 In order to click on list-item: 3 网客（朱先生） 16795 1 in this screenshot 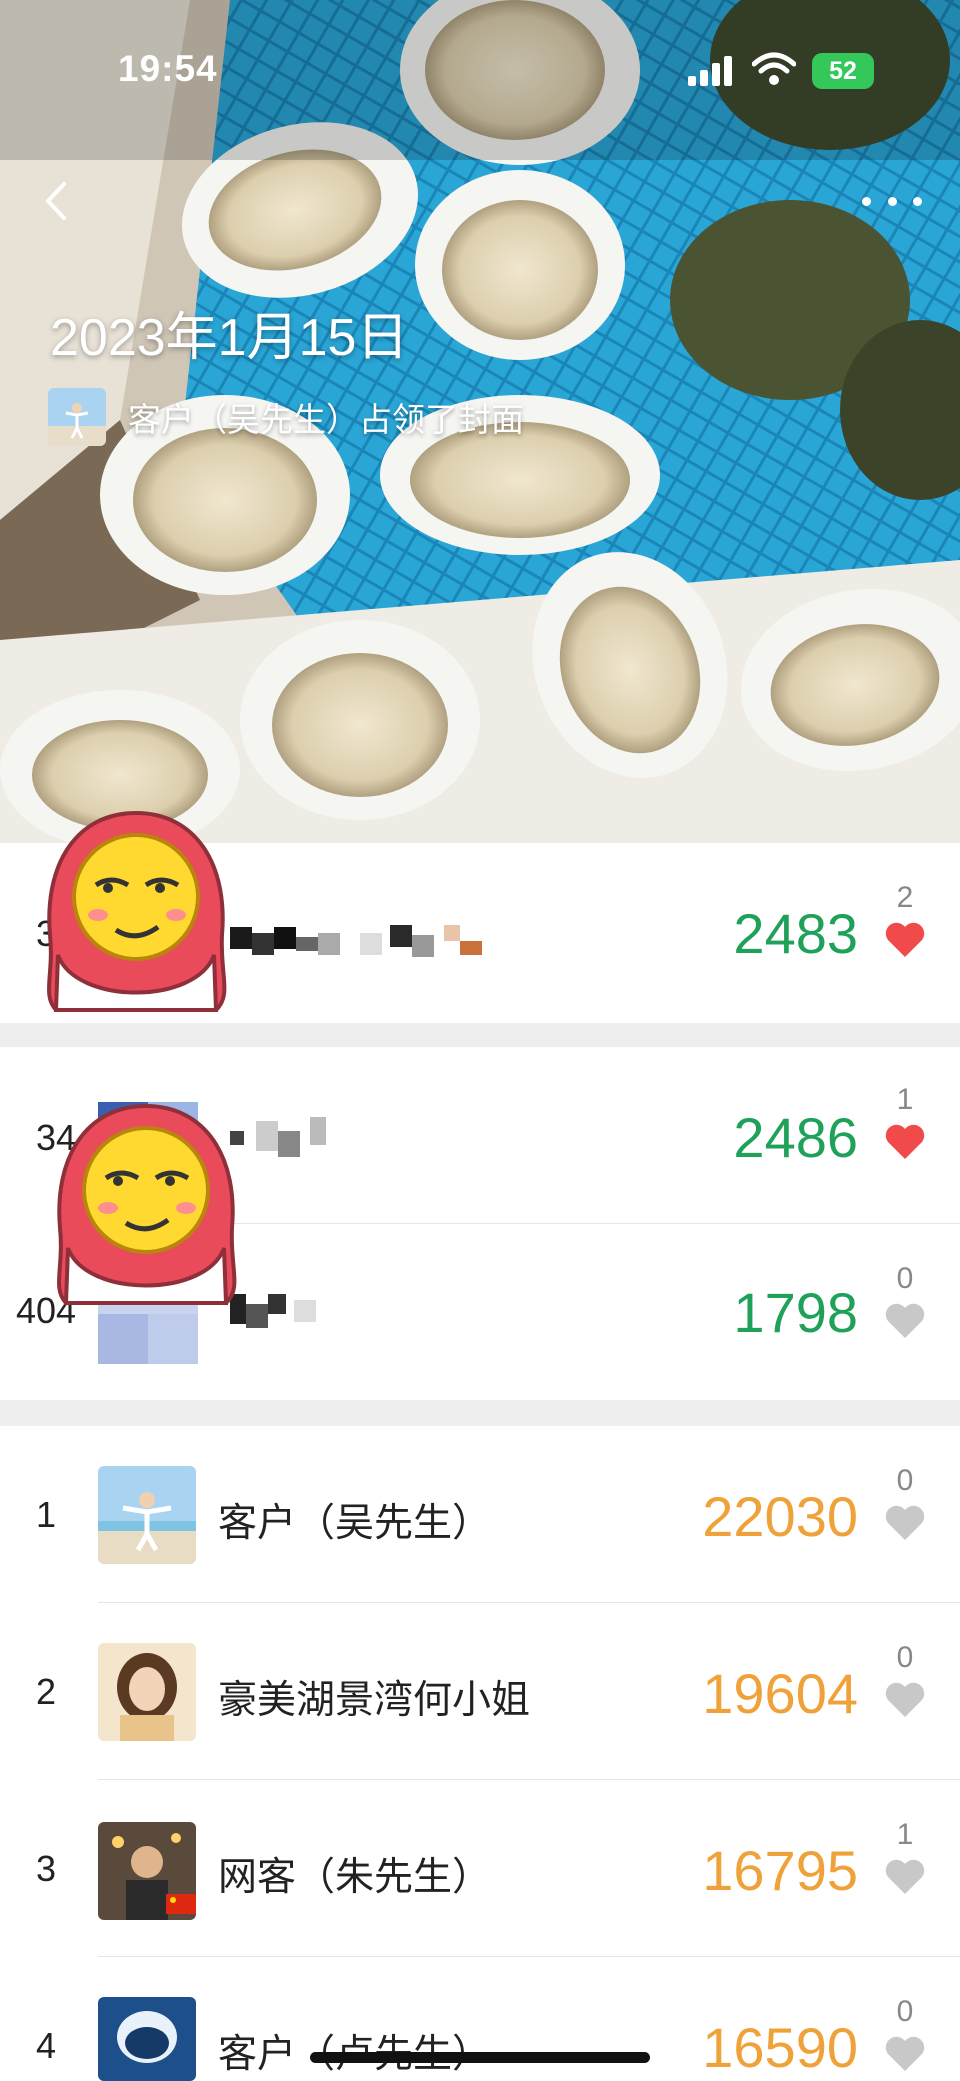, I will do `click(480, 1868)`.